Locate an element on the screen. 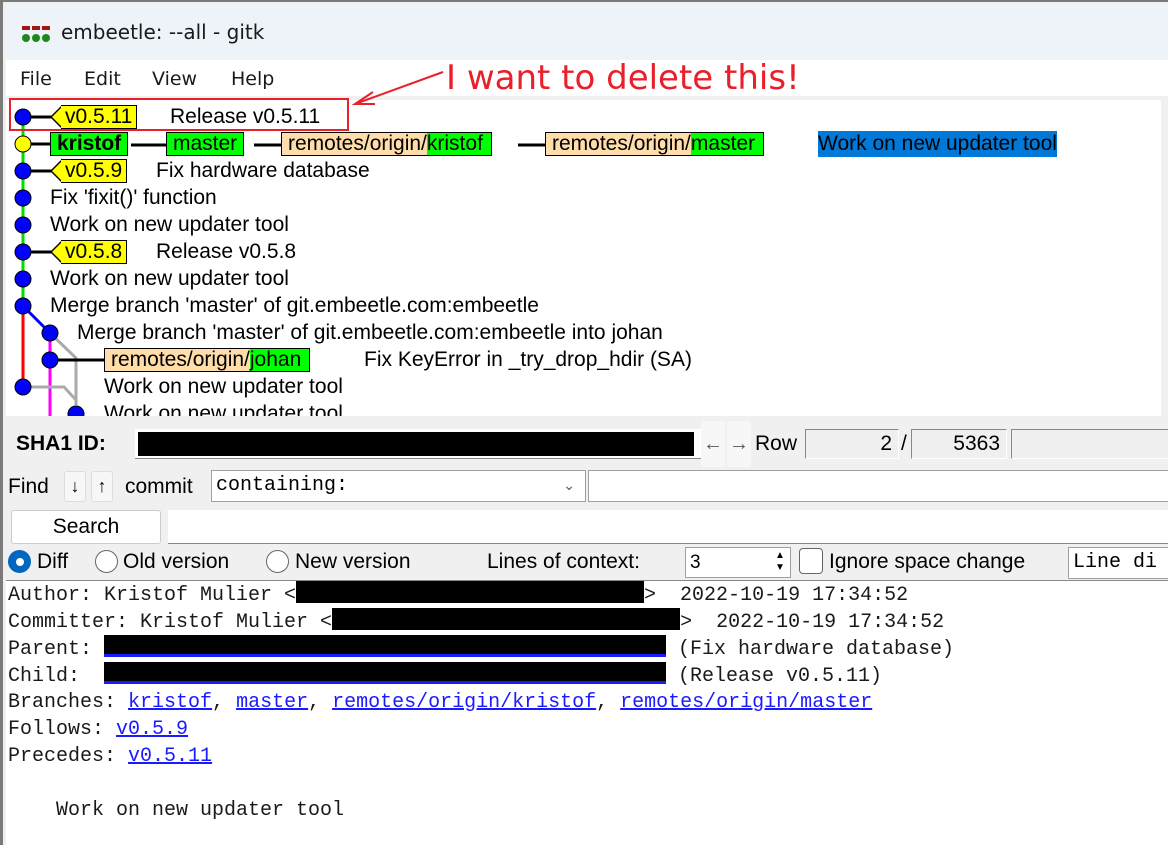  search-button: Search is located at coordinates (86, 527).